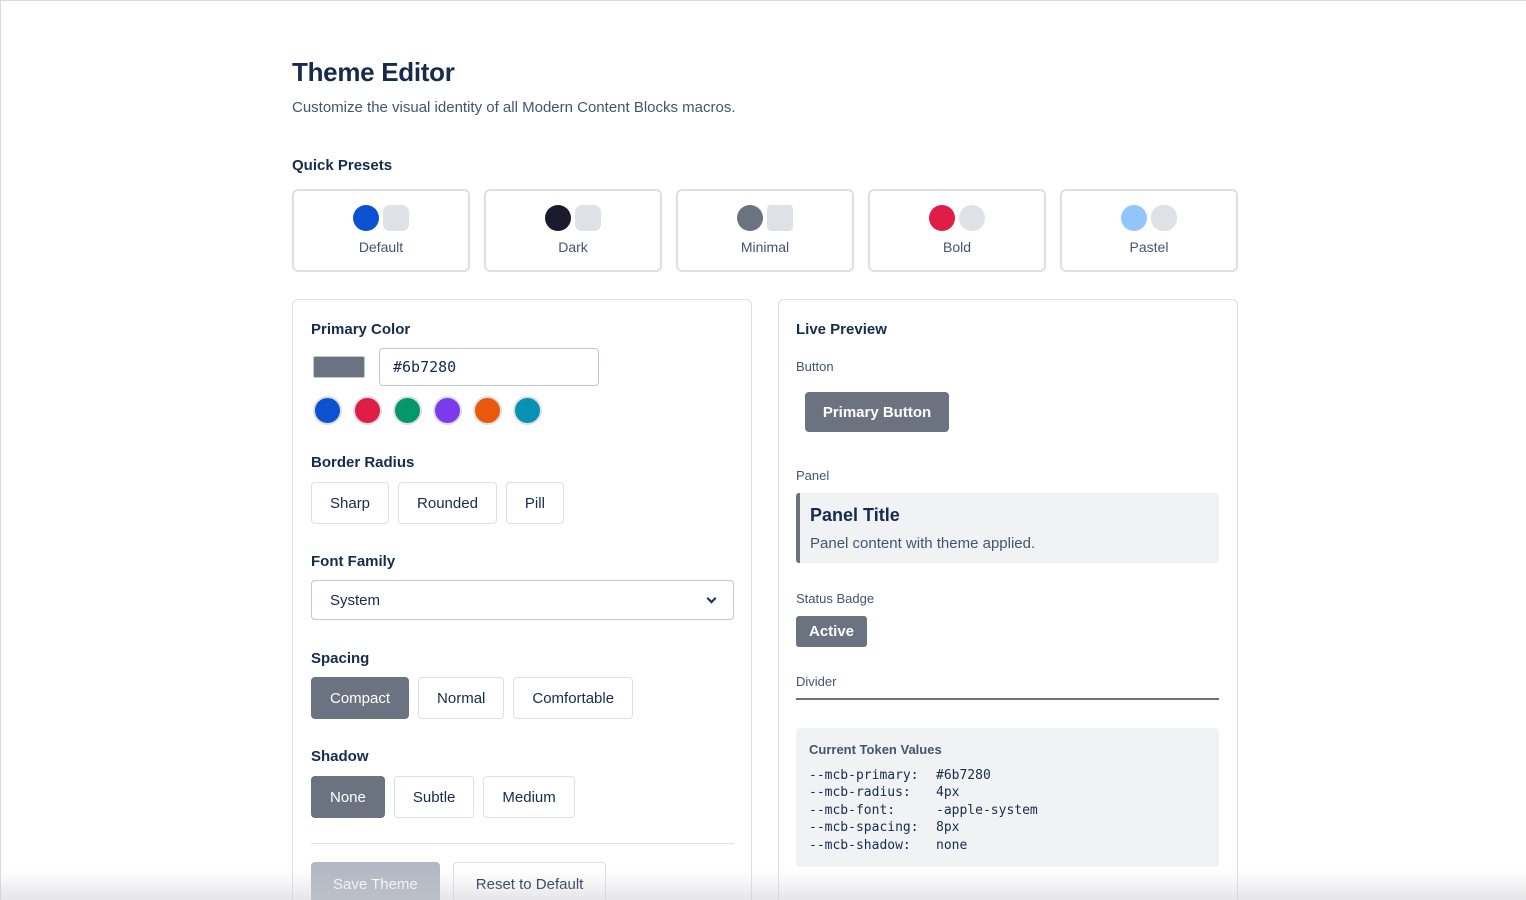  I want to click on status-badge-label: Status Badge, so click(835, 598).